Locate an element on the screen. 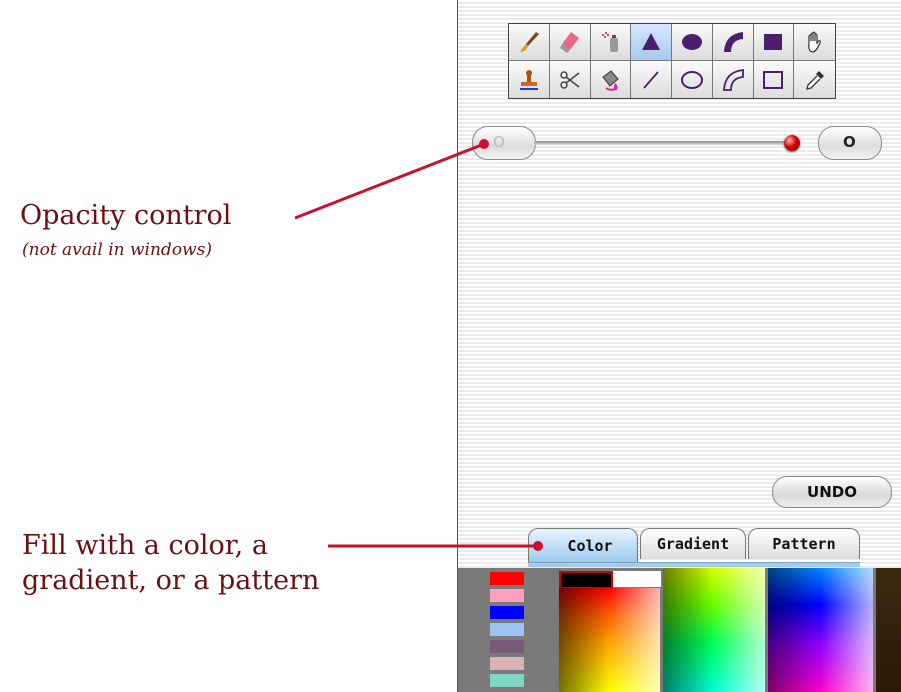  fill-callout-line1: Fill with a color, a is located at coordinates (145, 545).